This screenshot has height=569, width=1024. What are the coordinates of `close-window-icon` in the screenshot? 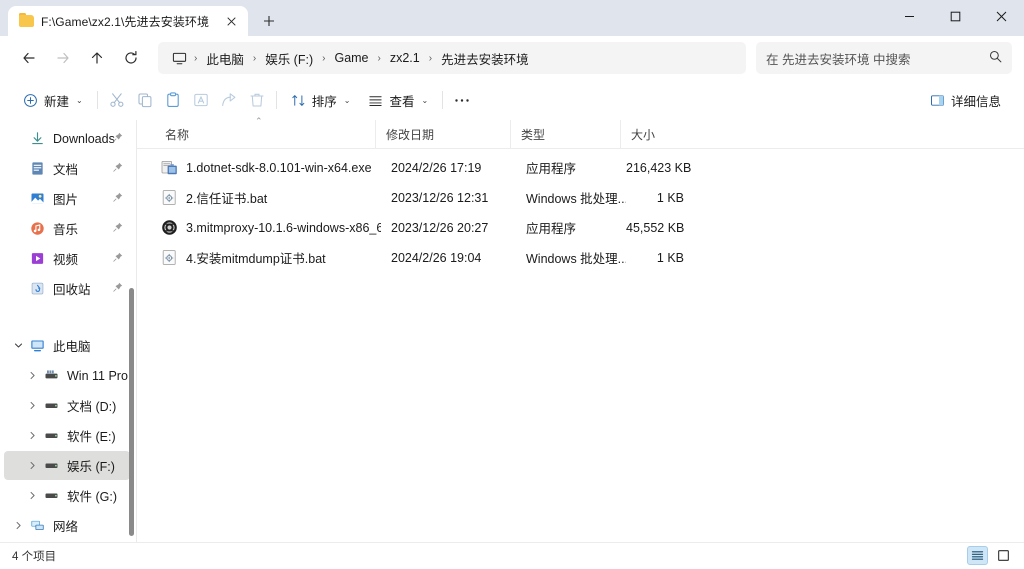 It's located at (1001, 16).